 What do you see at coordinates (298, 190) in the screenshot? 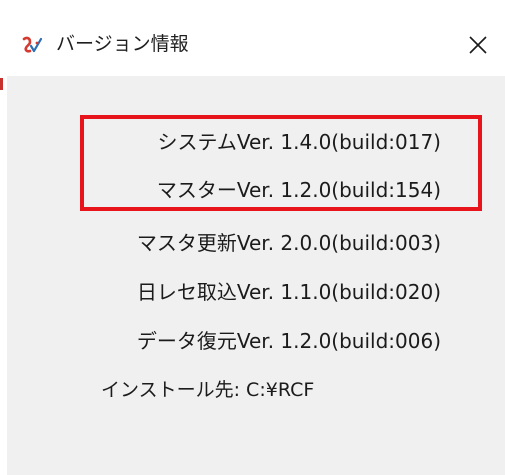
I see `version-master: マスターVer. 1.2.0(build:154)` at bounding box center [298, 190].